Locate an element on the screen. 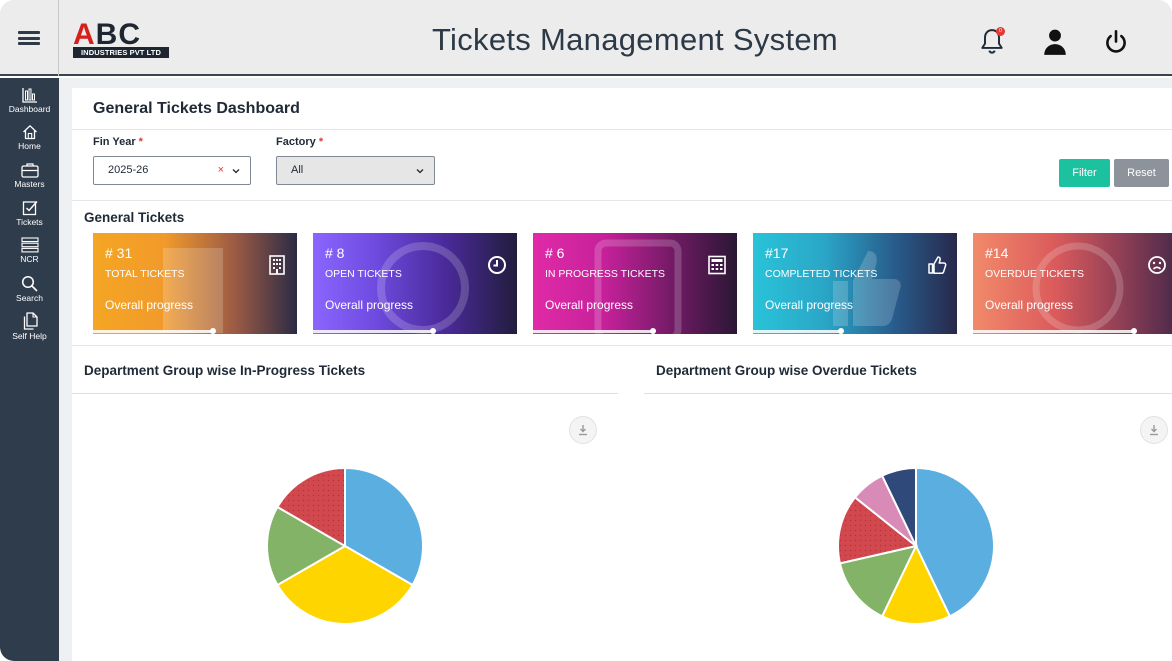 The image size is (1172, 661). title-divider is located at coordinates (622, 129).